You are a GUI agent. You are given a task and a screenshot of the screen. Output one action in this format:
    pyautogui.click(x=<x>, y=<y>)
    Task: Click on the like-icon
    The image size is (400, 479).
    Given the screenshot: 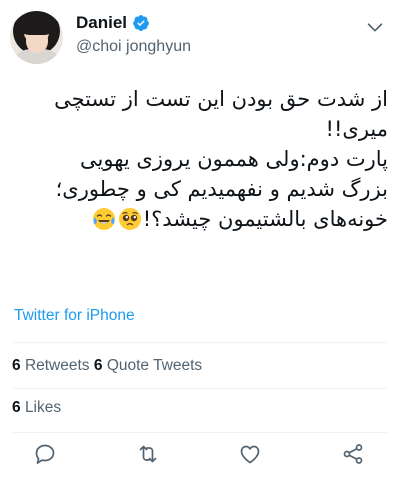 What is the action you would take?
    pyautogui.click(x=250, y=454)
    